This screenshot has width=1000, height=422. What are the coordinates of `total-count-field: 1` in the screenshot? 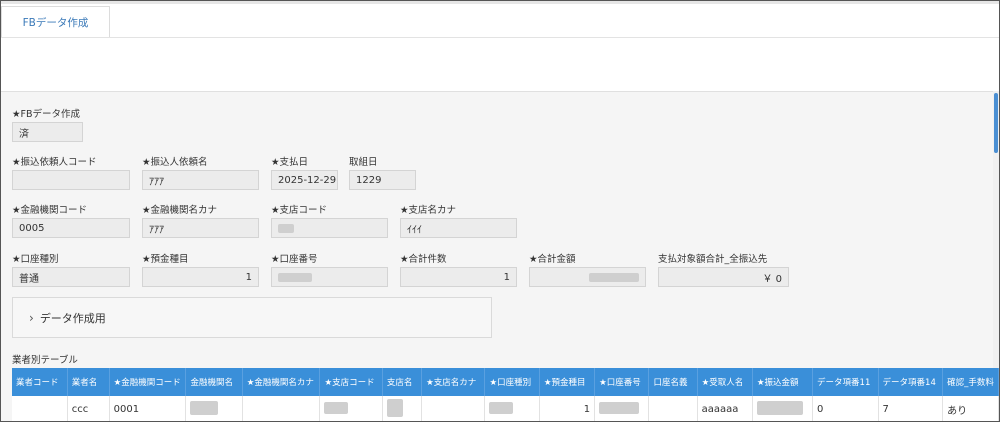 It's located at (458, 277).